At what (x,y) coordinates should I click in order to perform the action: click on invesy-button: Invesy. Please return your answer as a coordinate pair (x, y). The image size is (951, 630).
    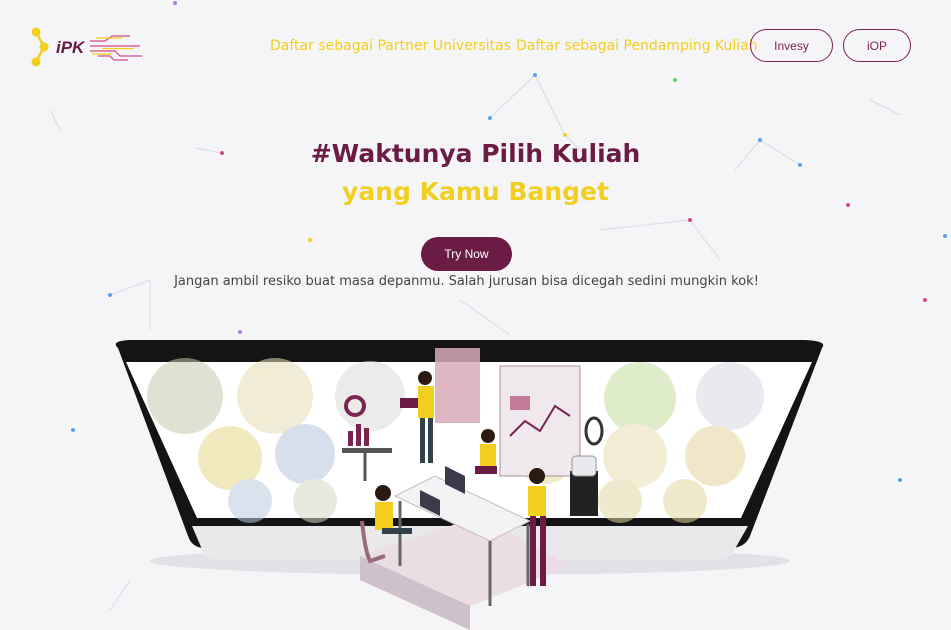
    Looking at the image, I should click on (791, 45).